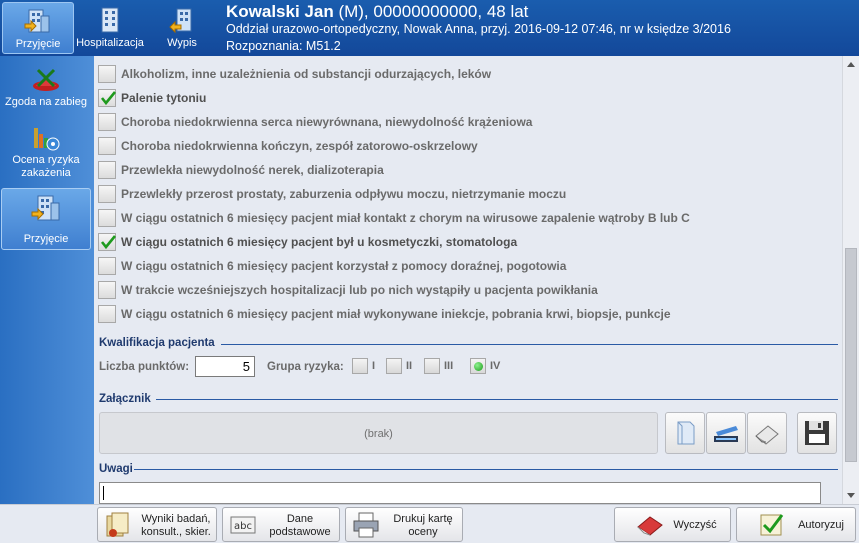 The image size is (859, 543). I want to click on sidebar-item-przyjecie: Przyjęcie, so click(46, 219).